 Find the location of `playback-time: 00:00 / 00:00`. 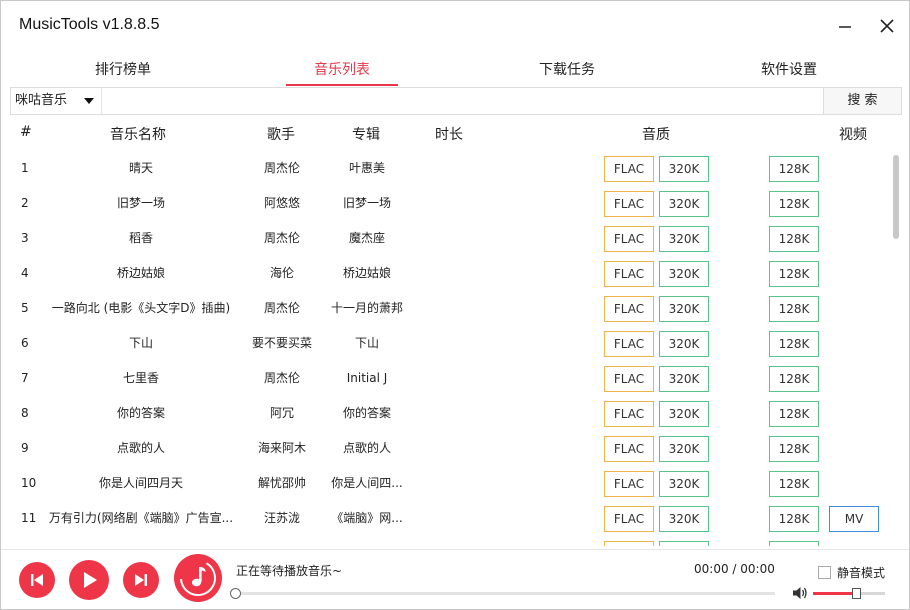

playback-time: 00:00 / 00:00 is located at coordinates (734, 569).